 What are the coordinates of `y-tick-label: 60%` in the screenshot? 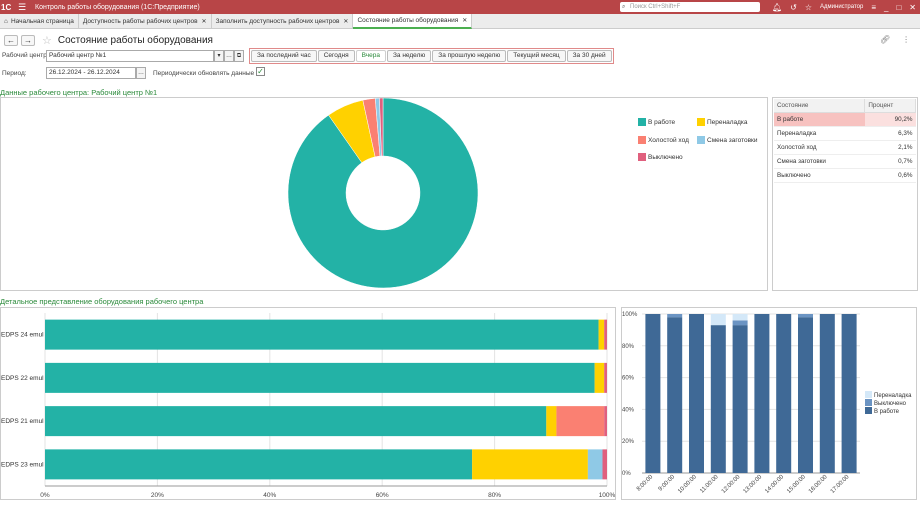 It's located at (628, 379).